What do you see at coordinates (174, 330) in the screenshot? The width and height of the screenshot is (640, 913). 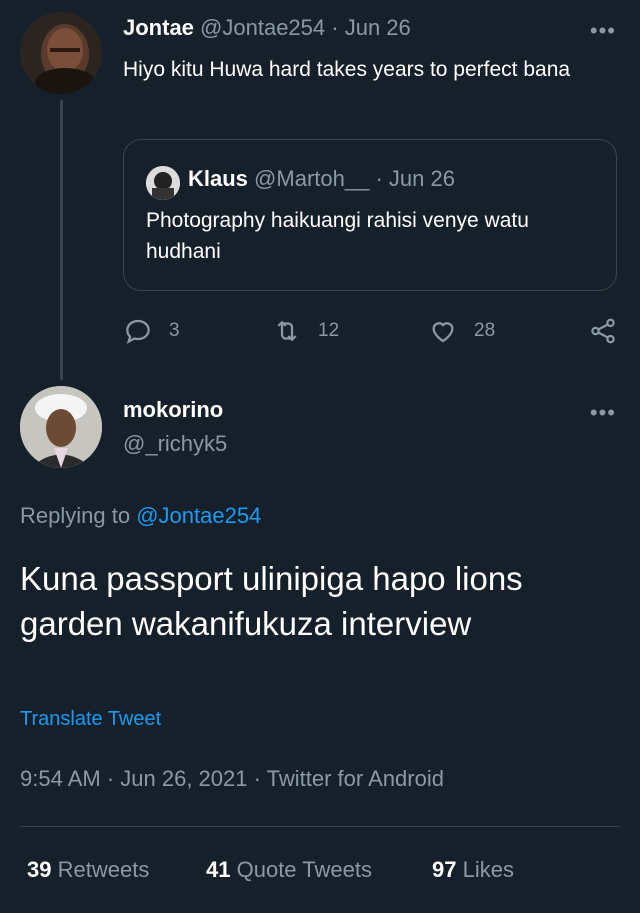 I see `reply-count: 3` at bounding box center [174, 330].